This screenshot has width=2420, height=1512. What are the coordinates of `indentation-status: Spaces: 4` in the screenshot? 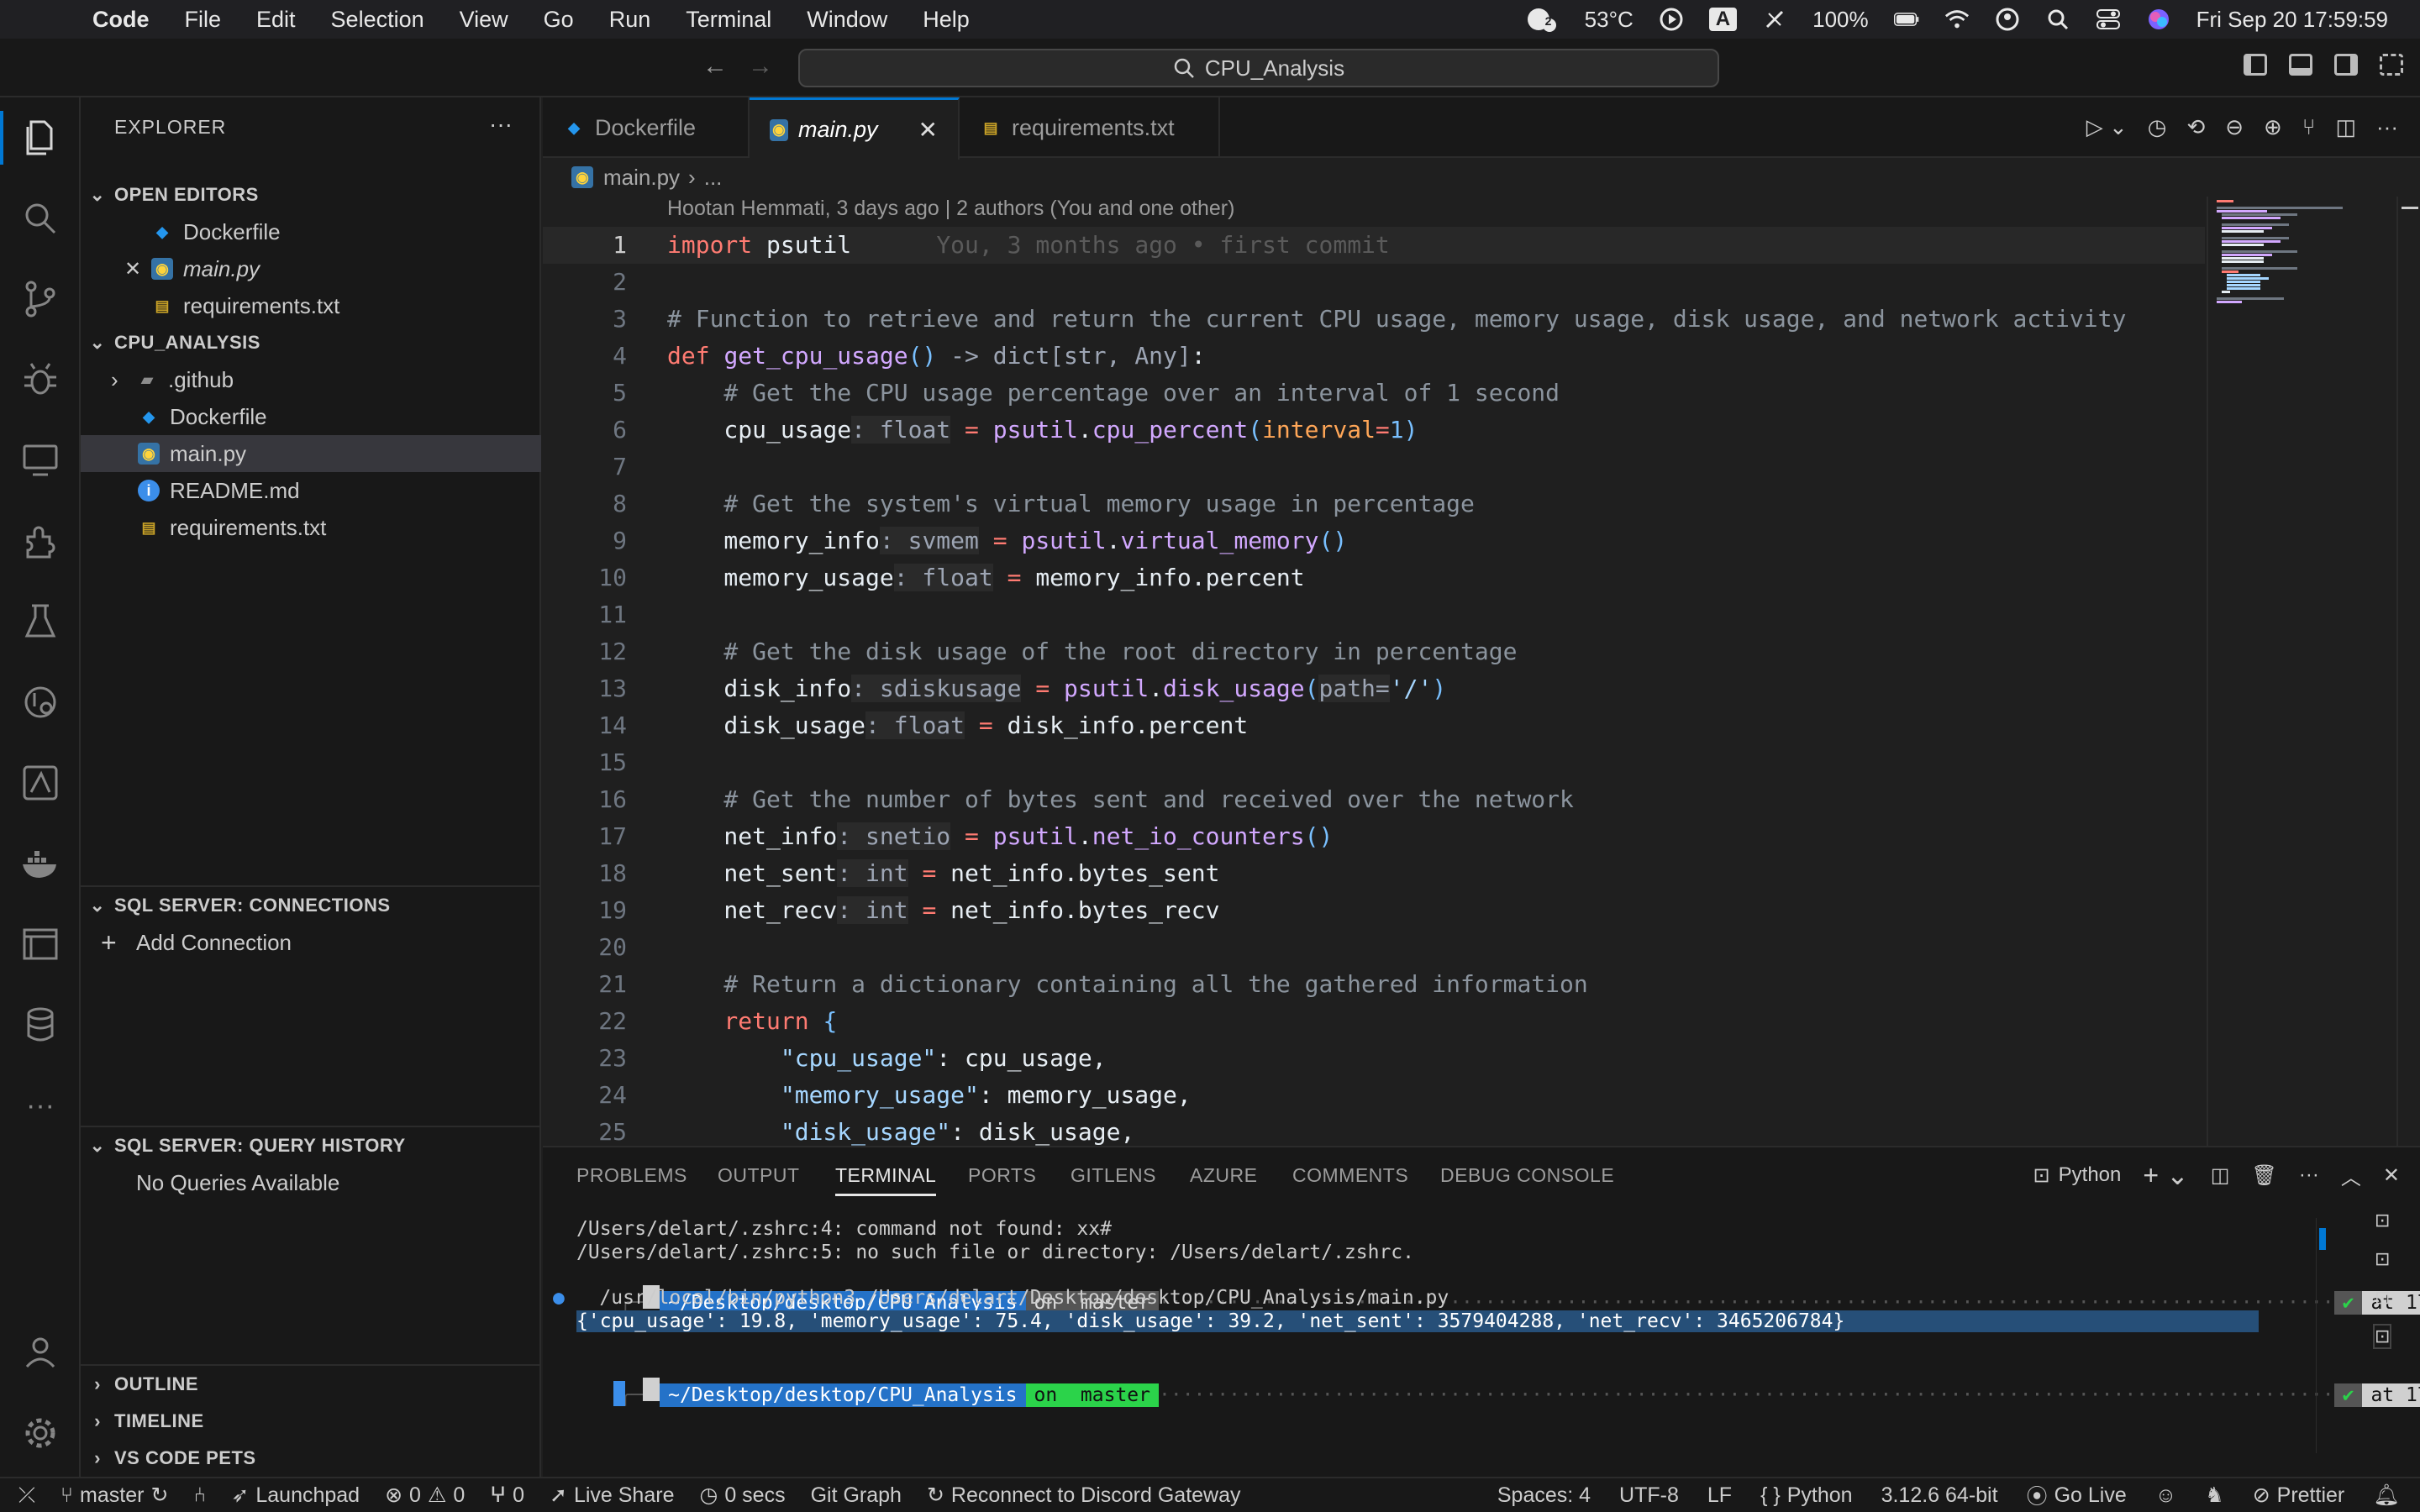 It's located at (1544, 1495).